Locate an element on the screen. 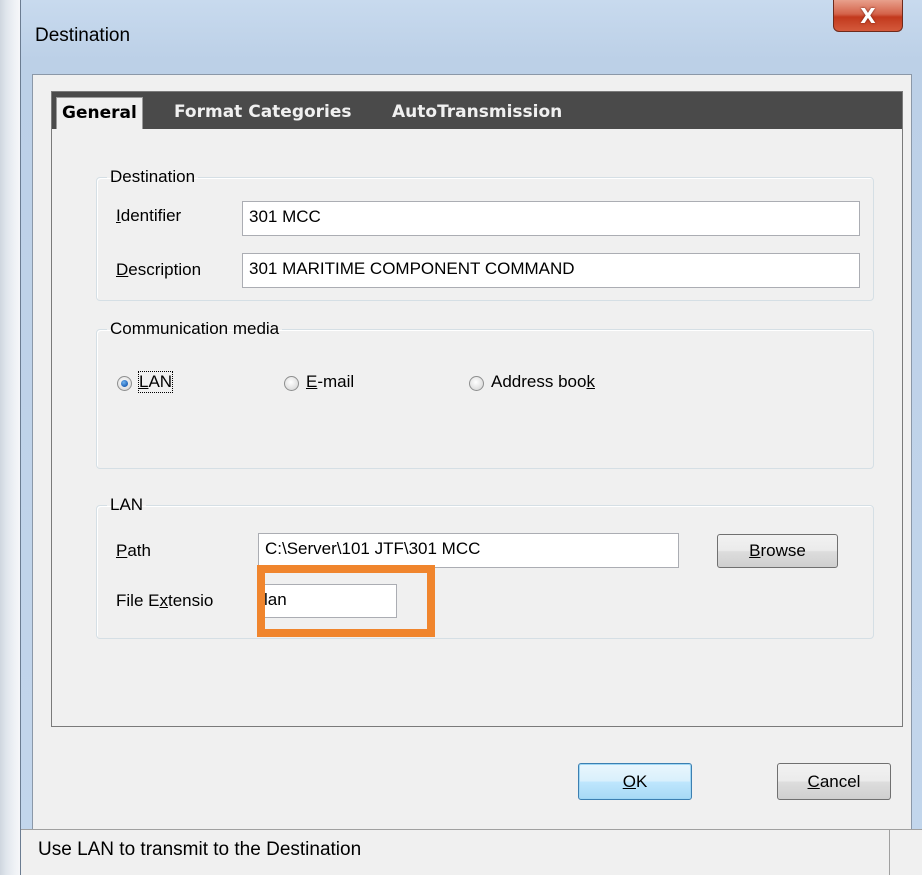  tab-general: General is located at coordinates (99, 113).